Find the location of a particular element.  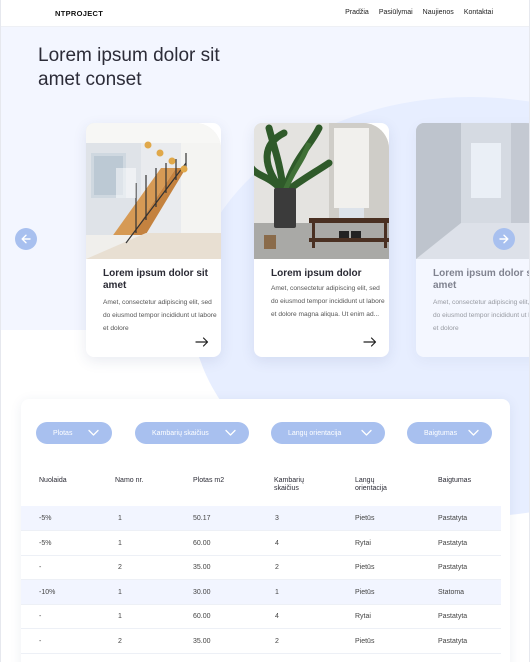

nav-item-pasiulymai: Pasiūlymai is located at coordinates (396, 12).